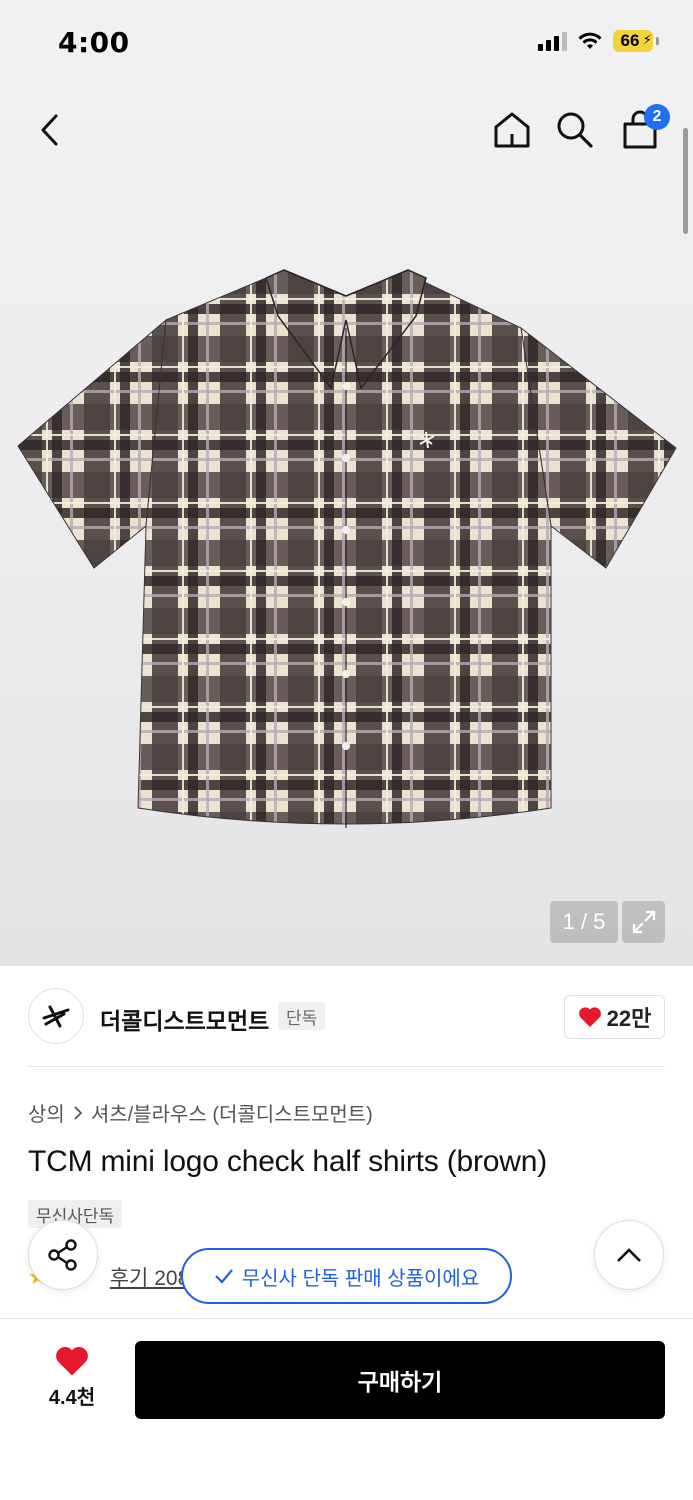  I want to click on brand-logo, so click(56, 1016).